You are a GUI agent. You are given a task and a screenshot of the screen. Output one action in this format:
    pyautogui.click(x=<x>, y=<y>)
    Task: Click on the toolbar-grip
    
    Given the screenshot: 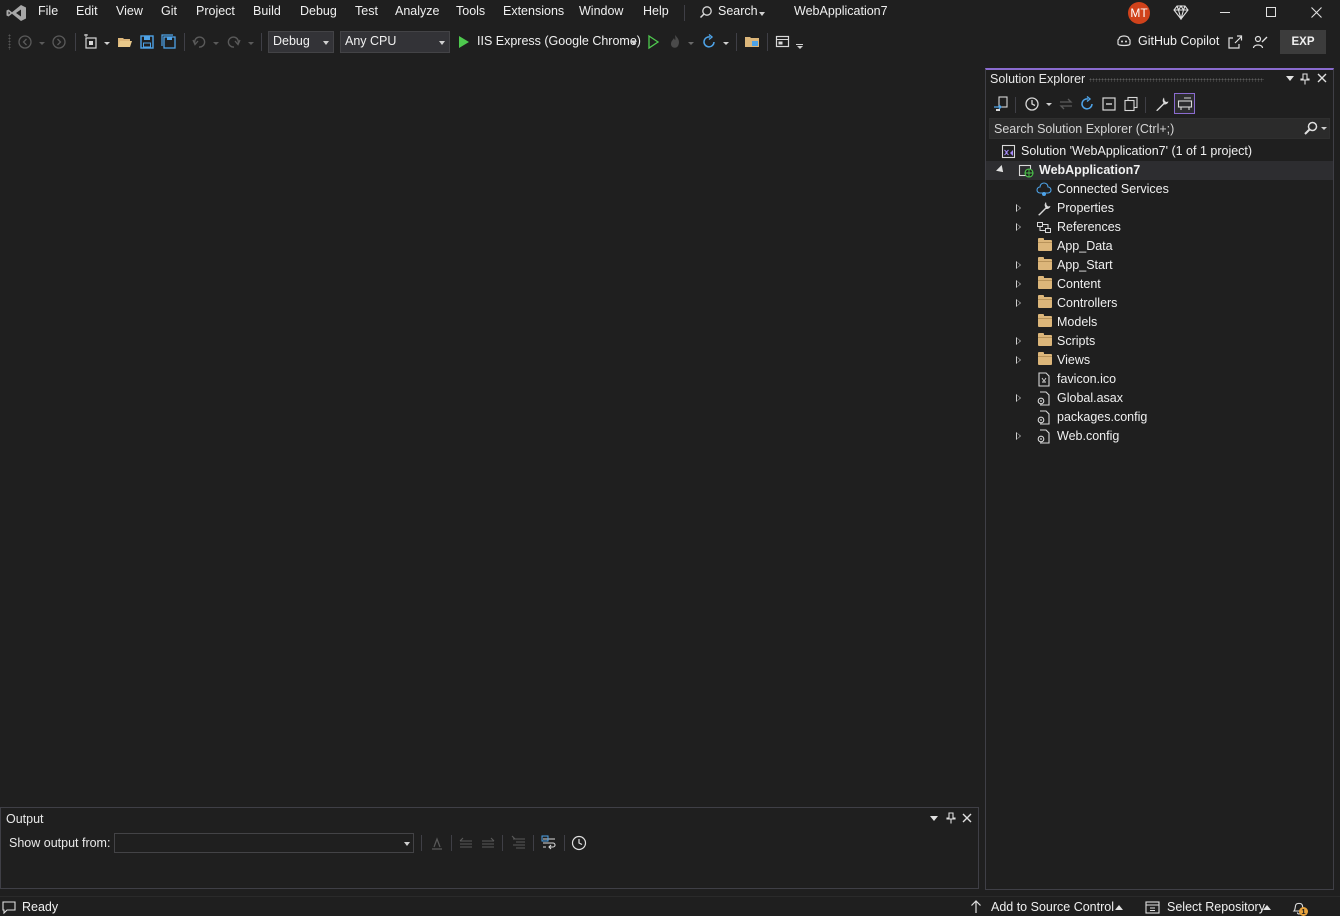 What is the action you would take?
    pyautogui.click(x=9, y=42)
    